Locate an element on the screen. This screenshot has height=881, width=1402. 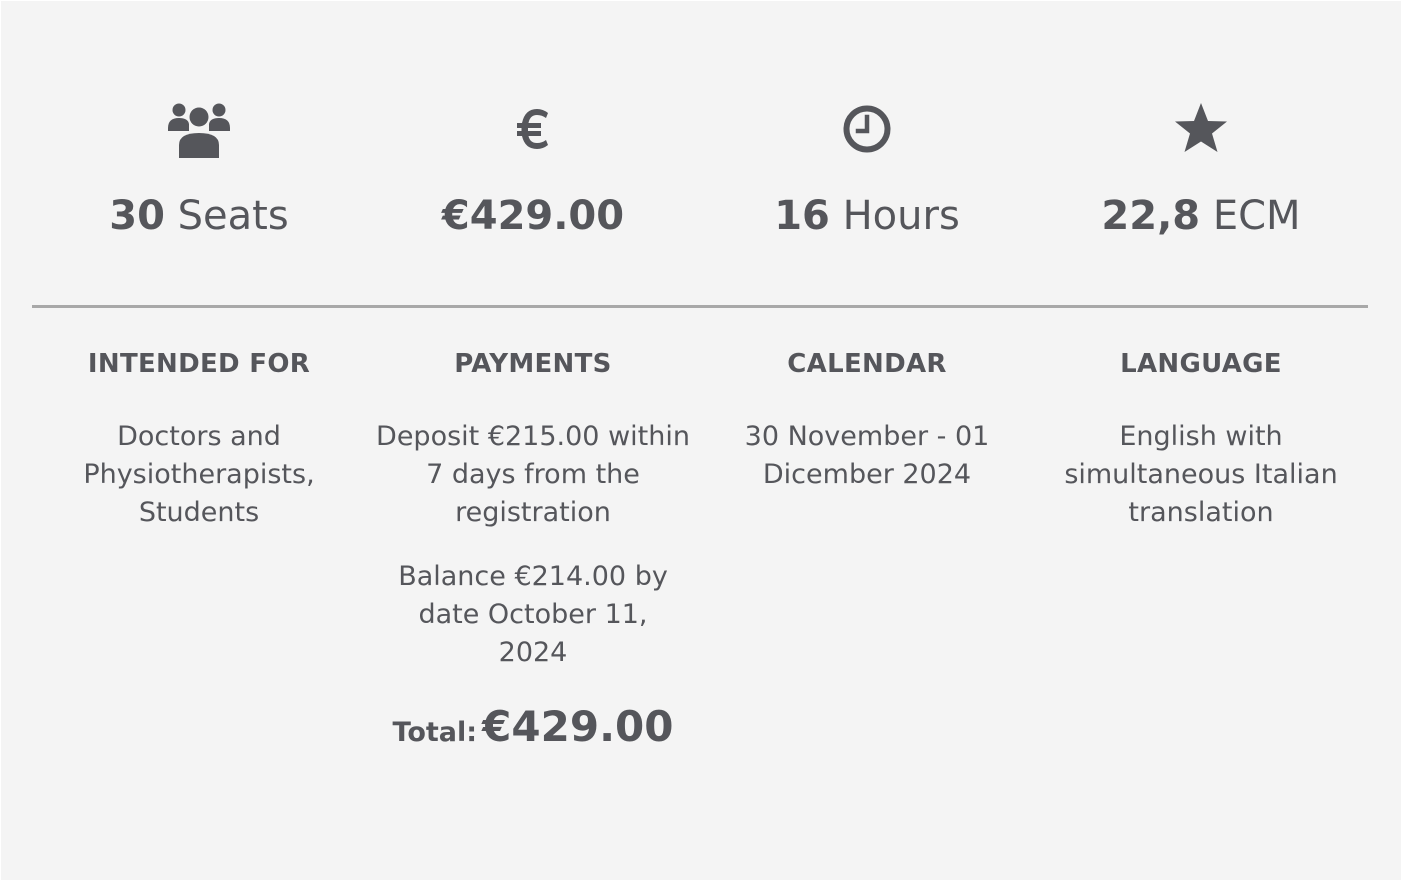
stat-hours: 16 Hours is located at coordinates (867, 153).